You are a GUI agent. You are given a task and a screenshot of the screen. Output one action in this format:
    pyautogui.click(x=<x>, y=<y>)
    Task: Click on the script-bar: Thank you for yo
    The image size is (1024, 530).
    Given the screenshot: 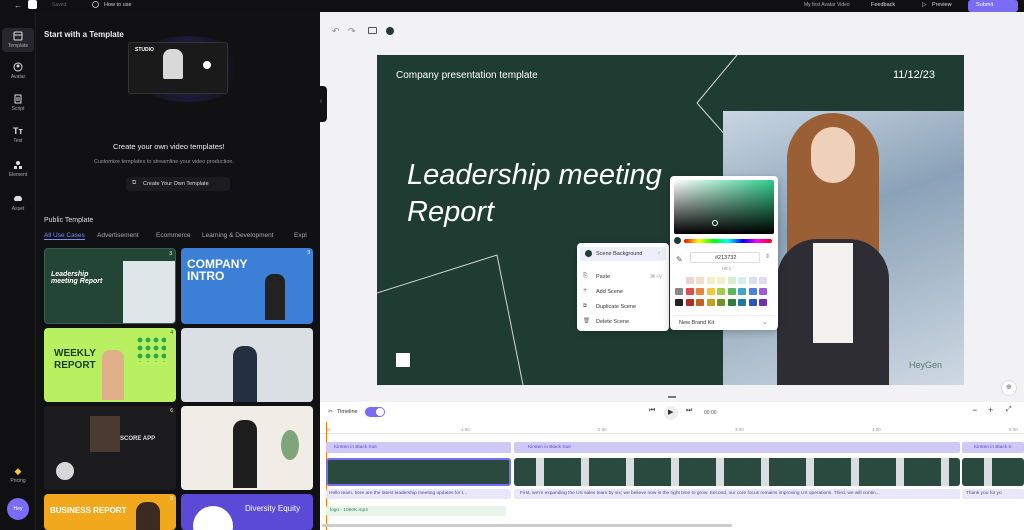 What is the action you would take?
    pyautogui.click(x=993, y=494)
    